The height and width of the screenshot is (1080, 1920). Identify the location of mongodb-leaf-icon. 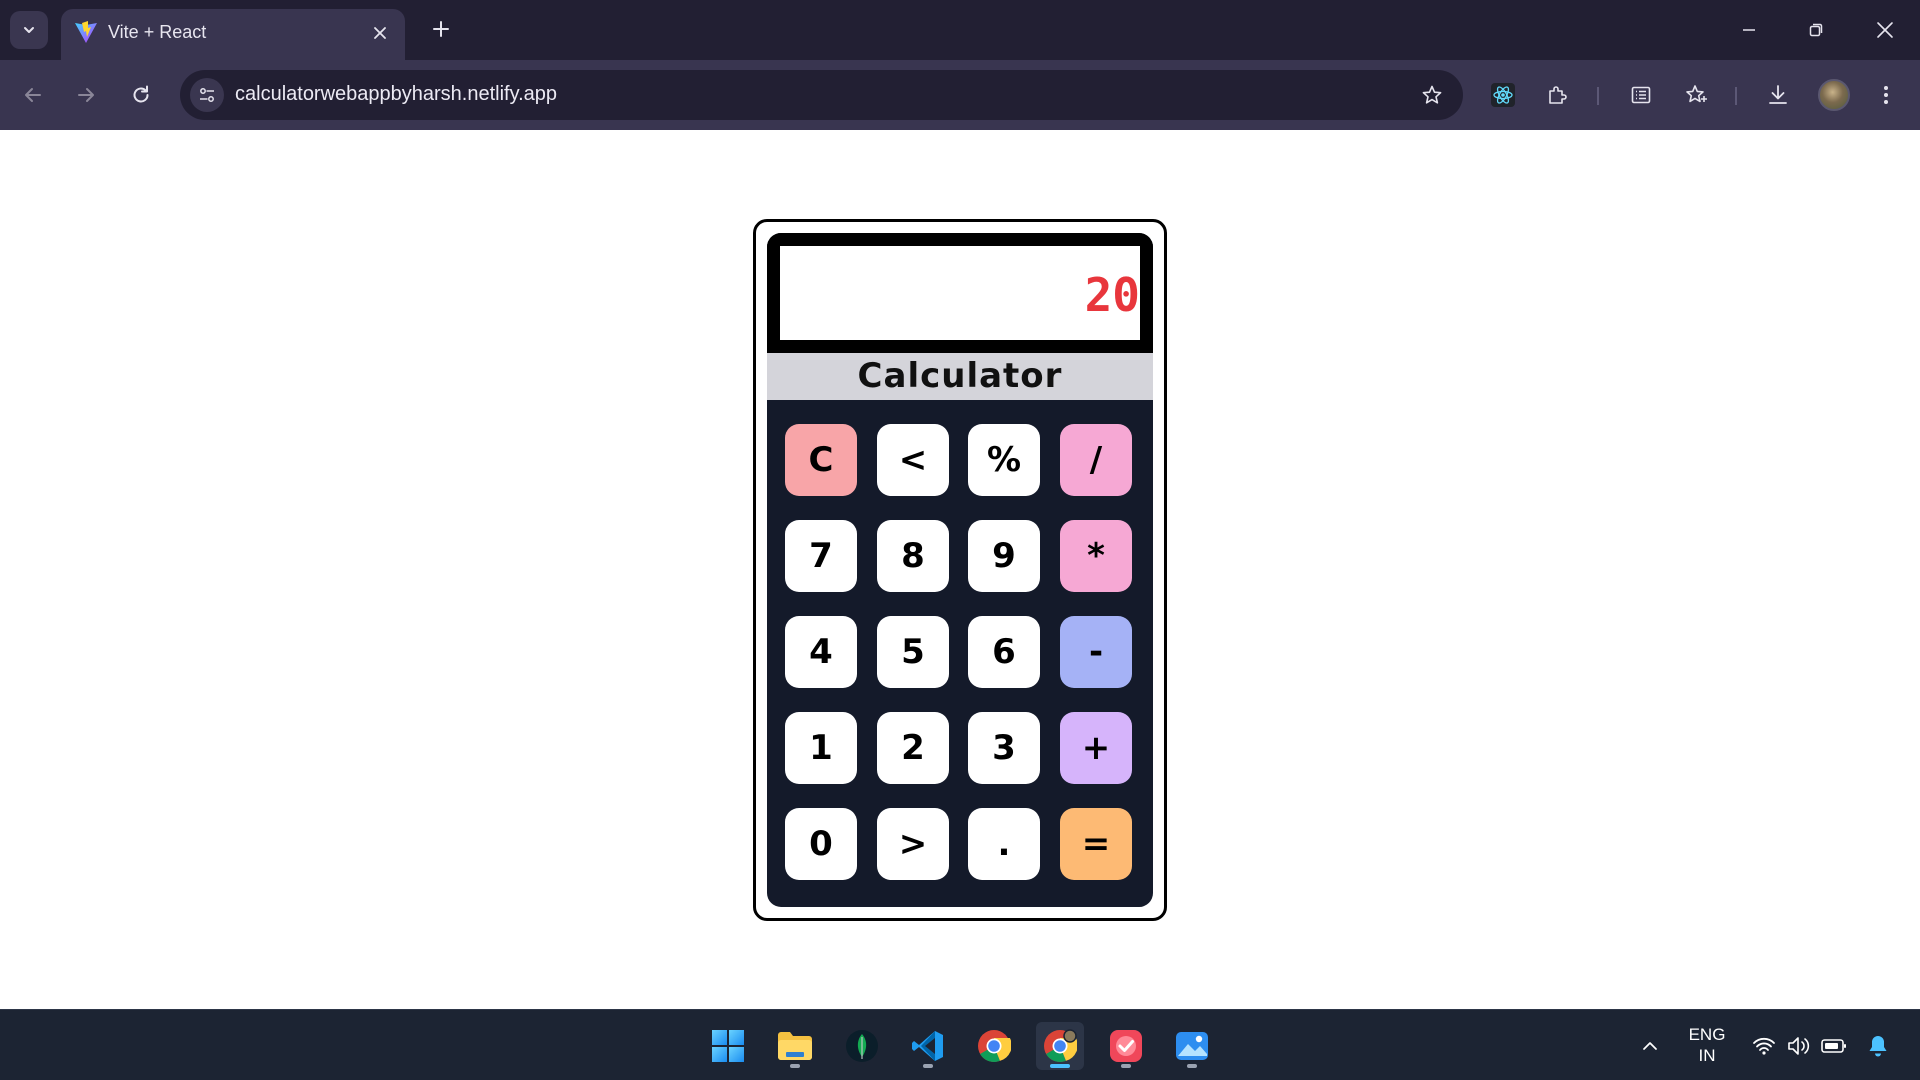
(862, 1046).